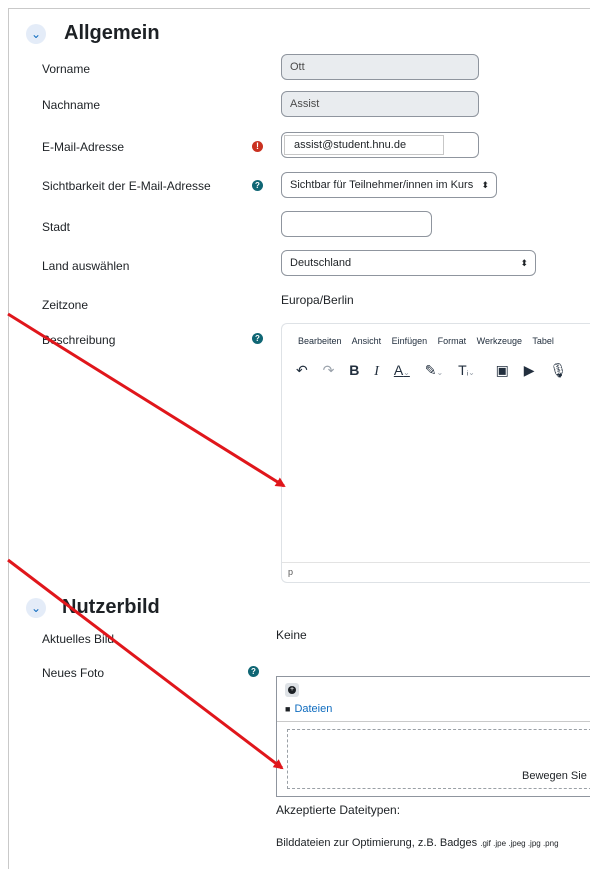 The image size is (590, 869). I want to click on annotation-arrow-photo, so click(145, 664).